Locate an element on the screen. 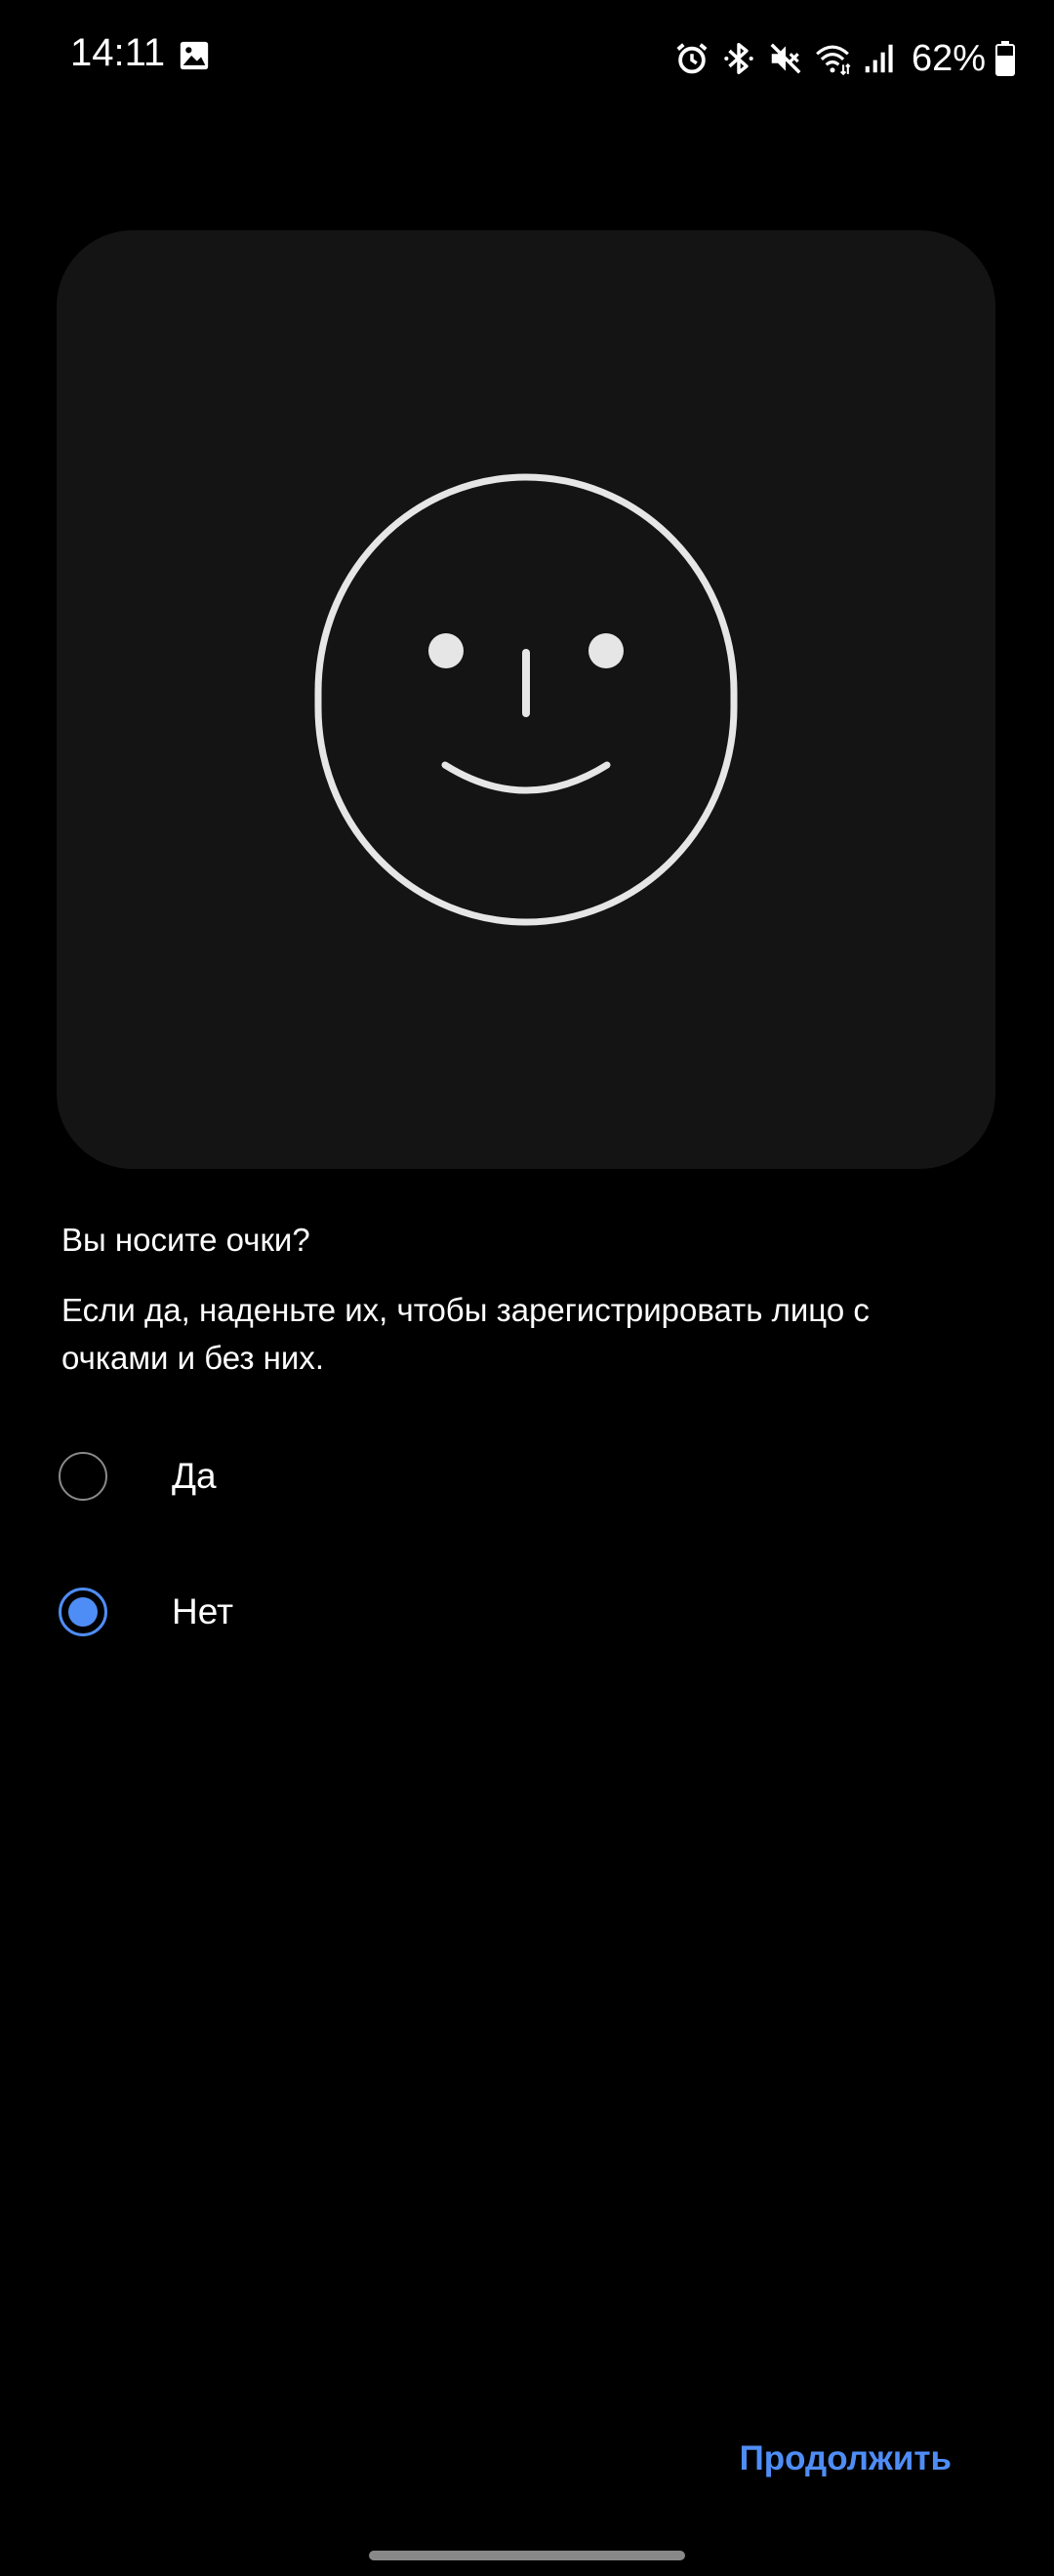 Image resolution: width=1054 pixels, height=2576 pixels. radio-no is located at coordinates (83, 1612).